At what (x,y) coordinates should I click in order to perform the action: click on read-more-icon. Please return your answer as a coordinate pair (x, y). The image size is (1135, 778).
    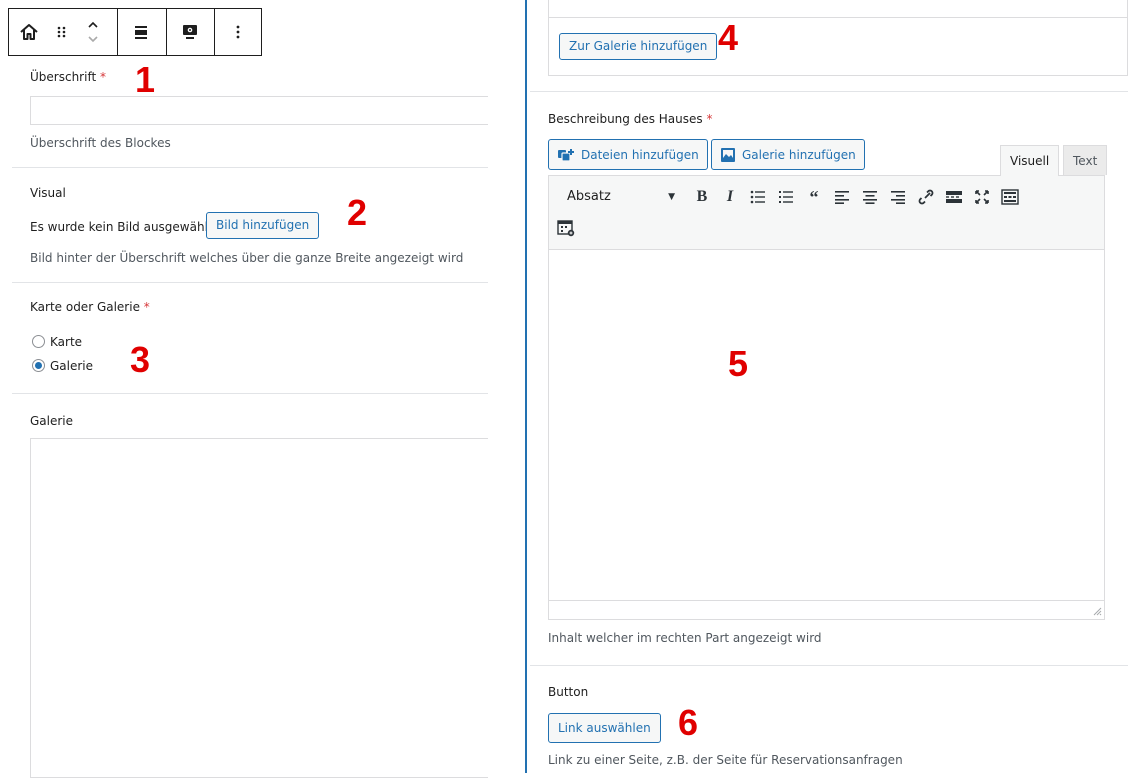
    Looking at the image, I should click on (954, 197).